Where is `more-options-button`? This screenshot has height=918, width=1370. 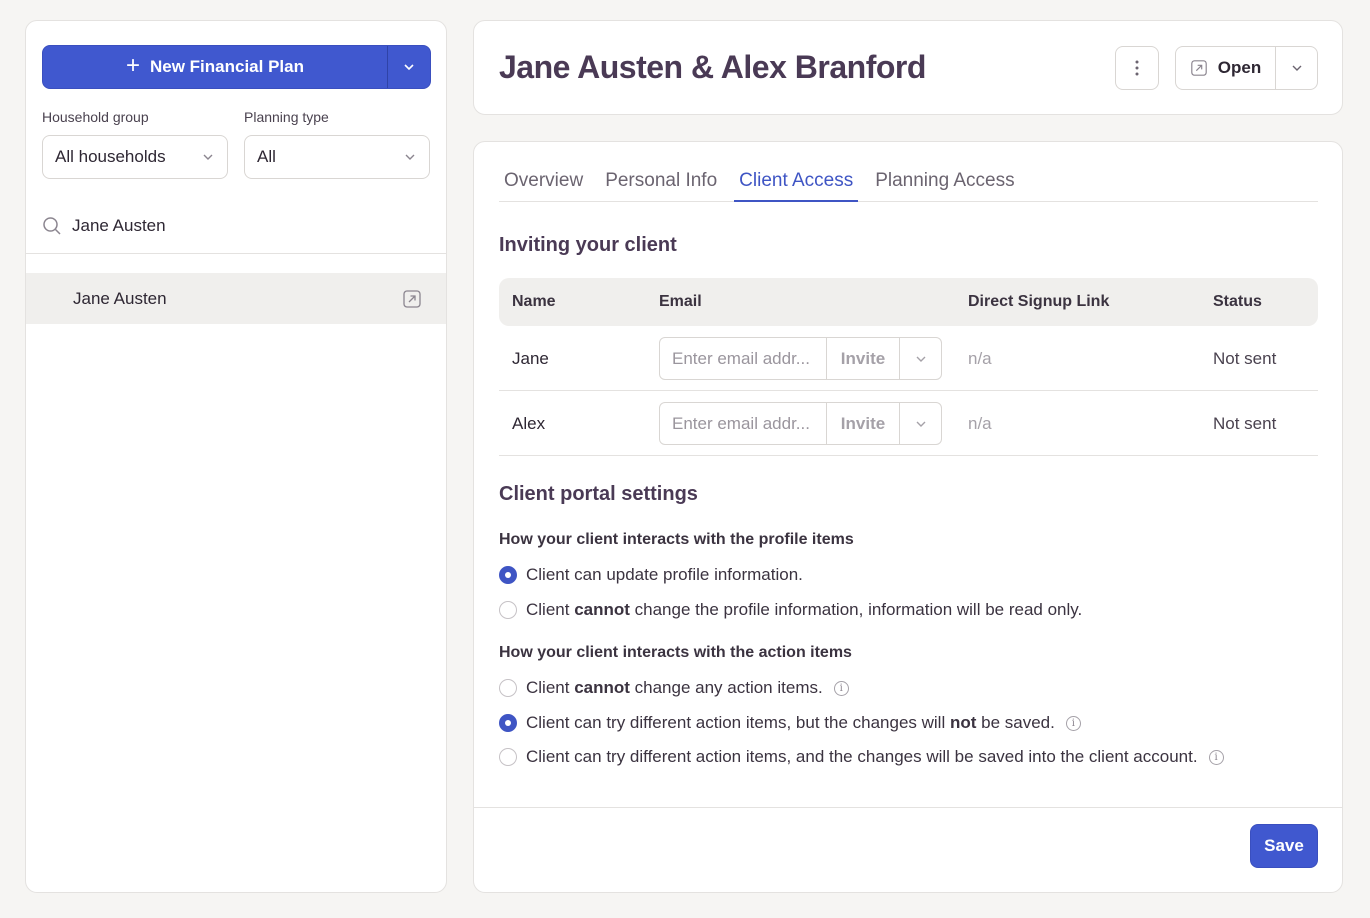 more-options-button is located at coordinates (1137, 68).